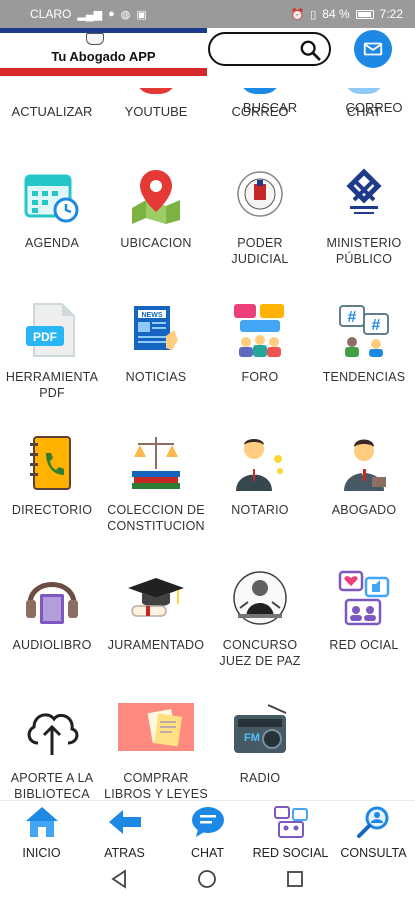 Image resolution: width=415 pixels, height=900 pixels. Describe the element at coordinates (364, 14) in the screenshot. I see `battery-icon` at that location.